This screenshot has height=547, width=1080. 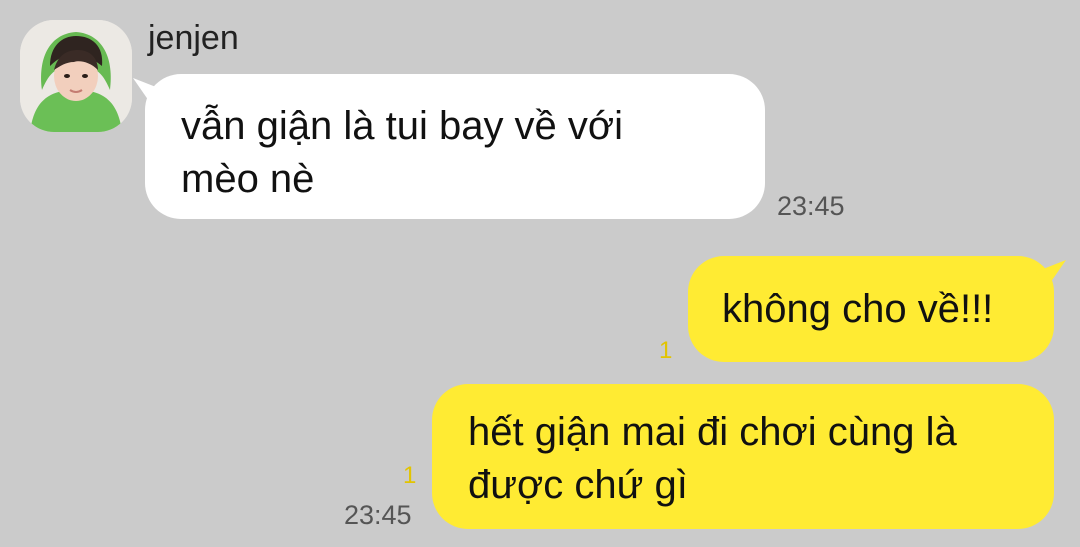 I want to click on outgoing-message-bubble: không cho về!!!, so click(x=871, y=309).